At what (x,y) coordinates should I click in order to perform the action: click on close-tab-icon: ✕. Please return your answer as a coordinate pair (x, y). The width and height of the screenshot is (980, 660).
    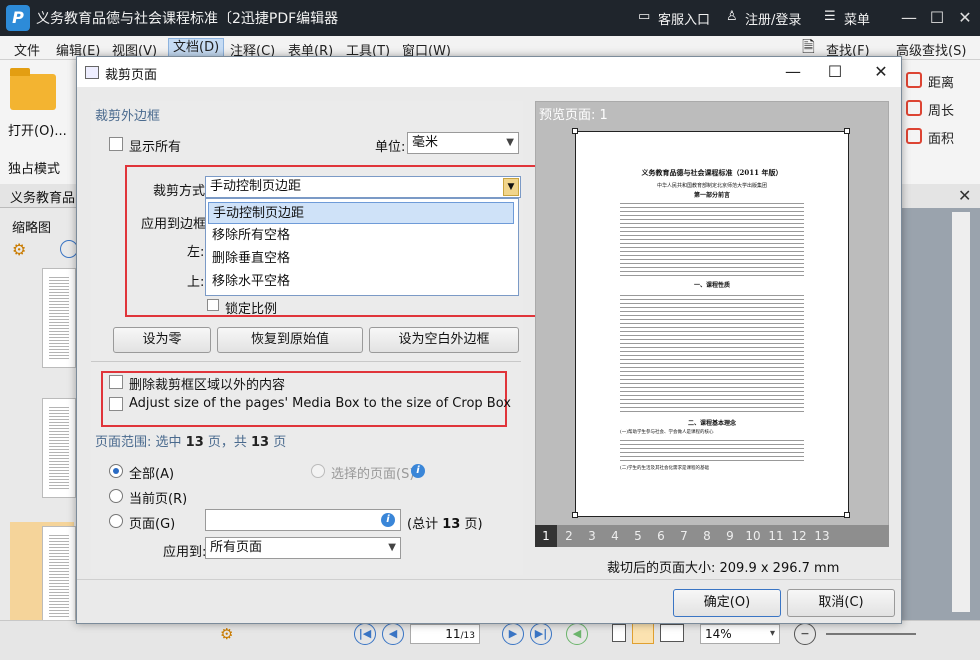
    Looking at the image, I should click on (964, 195).